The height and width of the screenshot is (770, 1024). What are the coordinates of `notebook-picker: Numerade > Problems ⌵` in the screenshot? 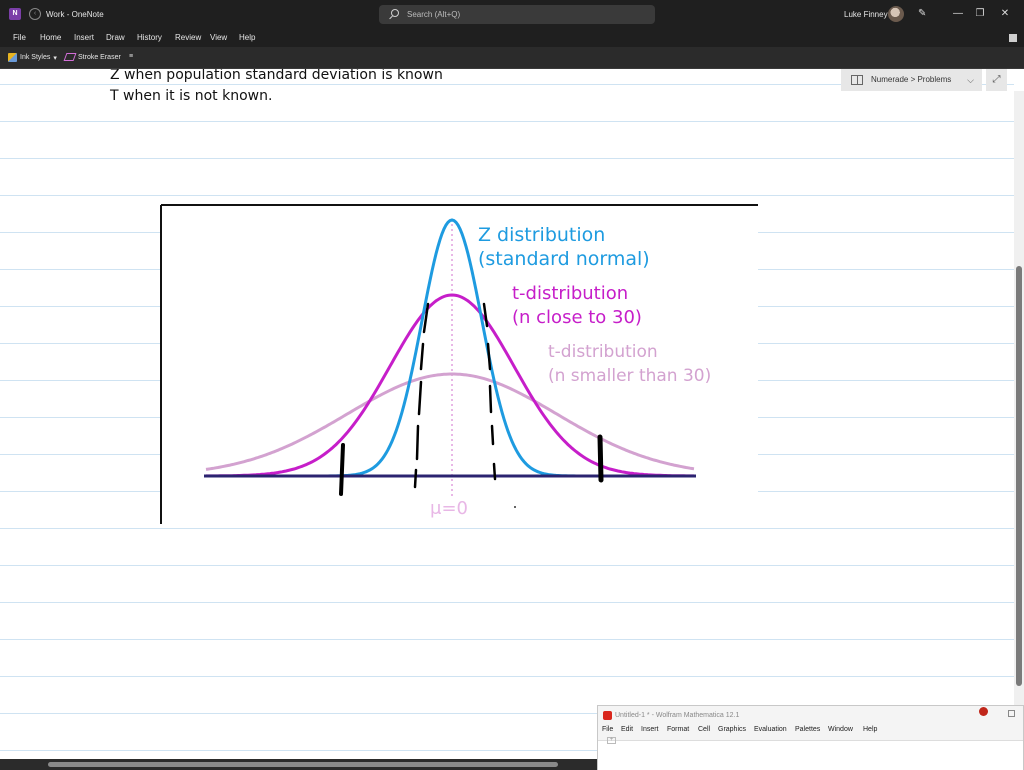 It's located at (911, 80).